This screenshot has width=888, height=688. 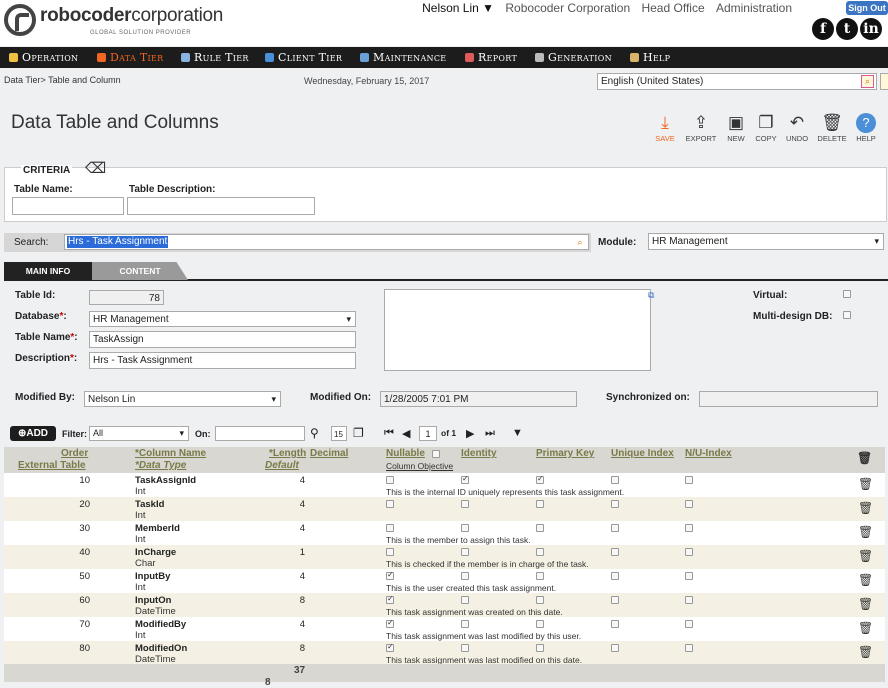 What do you see at coordinates (766, 241) in the screenshot?
I see `module-select: HR Management` at bounding box center [766, 241].